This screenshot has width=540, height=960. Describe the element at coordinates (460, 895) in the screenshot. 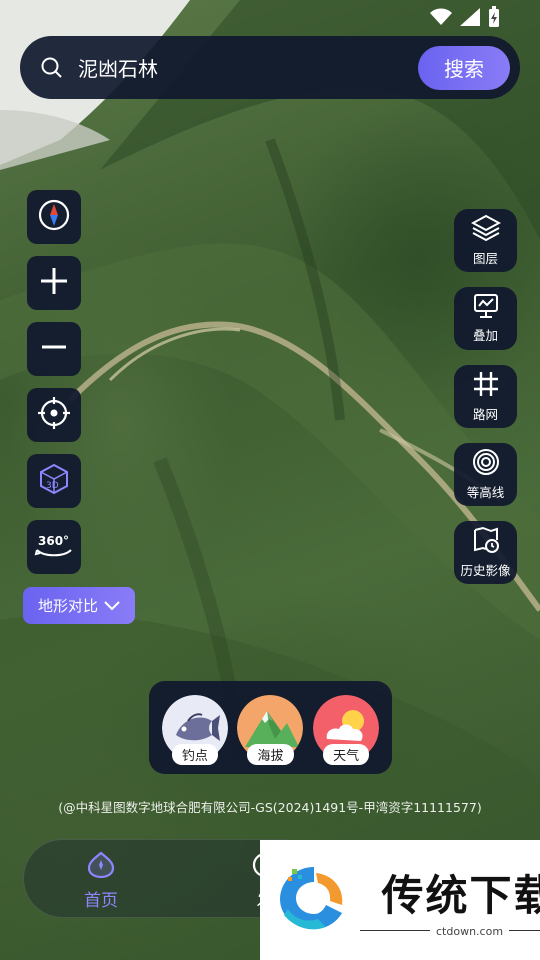

I see `watermark-title: 传统下载` at that location.